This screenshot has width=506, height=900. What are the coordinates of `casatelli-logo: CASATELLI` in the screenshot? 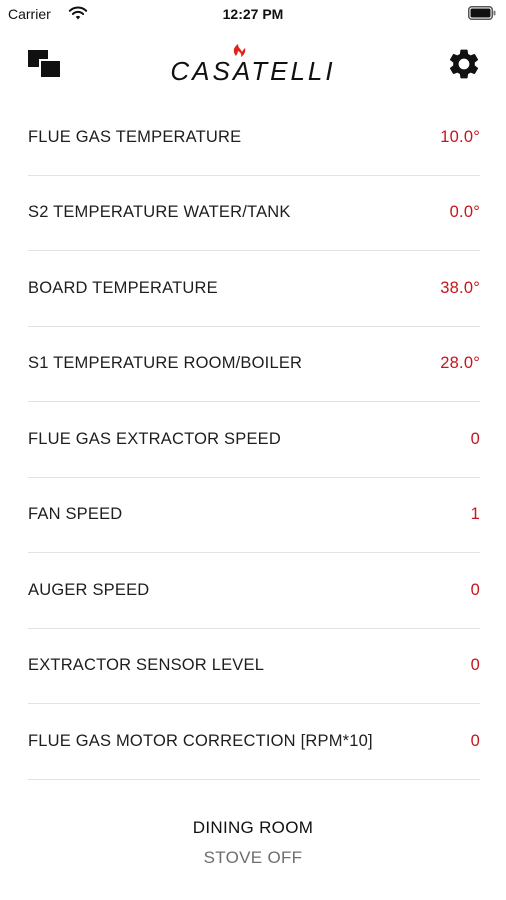 It's located at (252, 65).